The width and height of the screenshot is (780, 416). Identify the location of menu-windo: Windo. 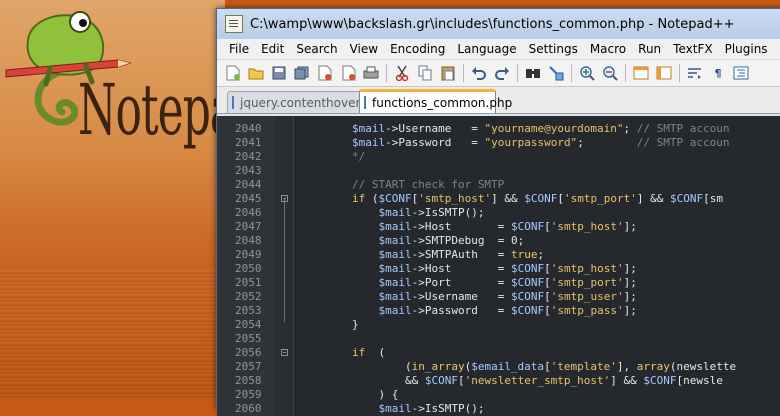
(777, 49).